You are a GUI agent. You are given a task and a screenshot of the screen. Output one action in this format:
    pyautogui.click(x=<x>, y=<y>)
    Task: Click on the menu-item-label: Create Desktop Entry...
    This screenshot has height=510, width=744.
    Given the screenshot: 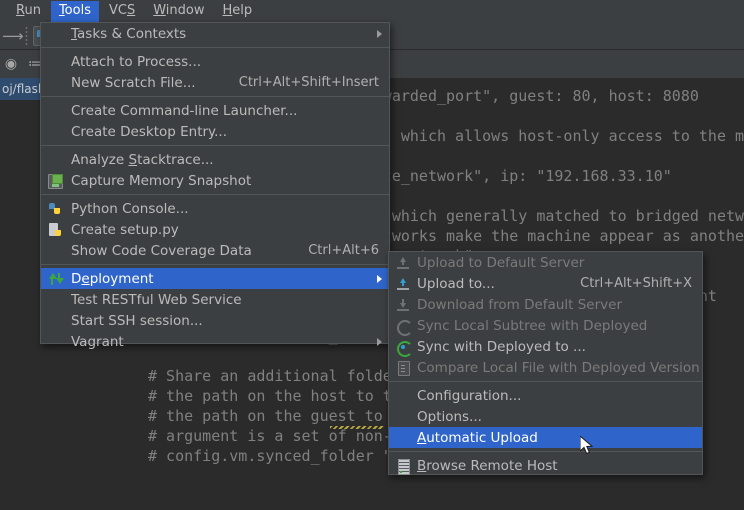 What is the action you would take?
    pyautogui.click(x=149, y=131)
    